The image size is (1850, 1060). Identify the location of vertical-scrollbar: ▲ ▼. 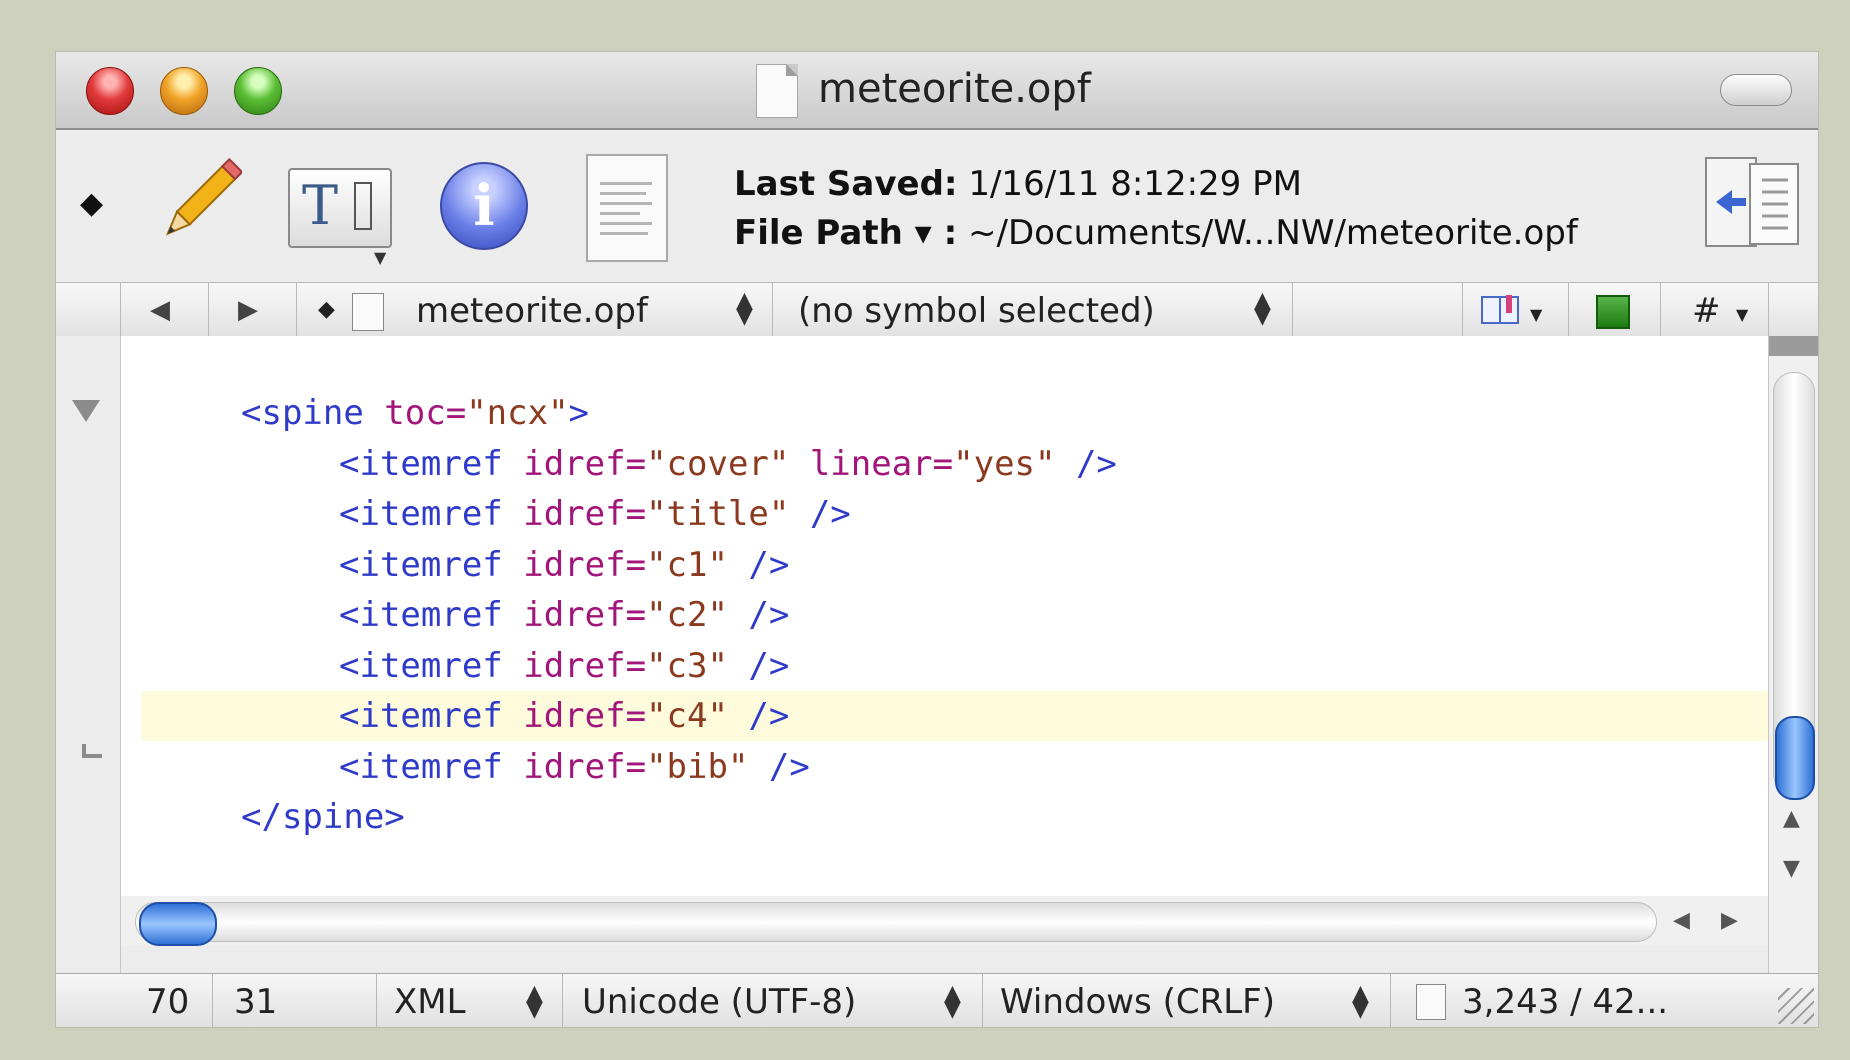
(1793, 654).